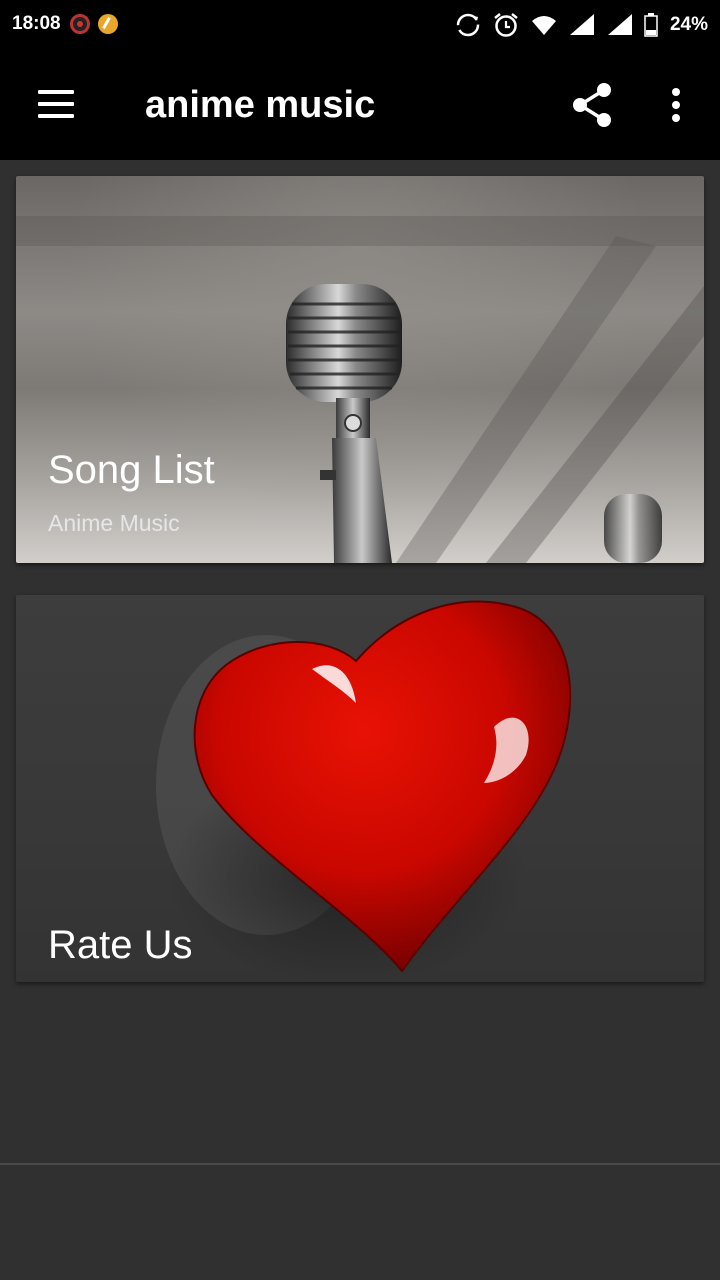 Image resolution: width=720 pixels, height=1280 pixels. I want to click on app-title: anime music, so click(260, 105).